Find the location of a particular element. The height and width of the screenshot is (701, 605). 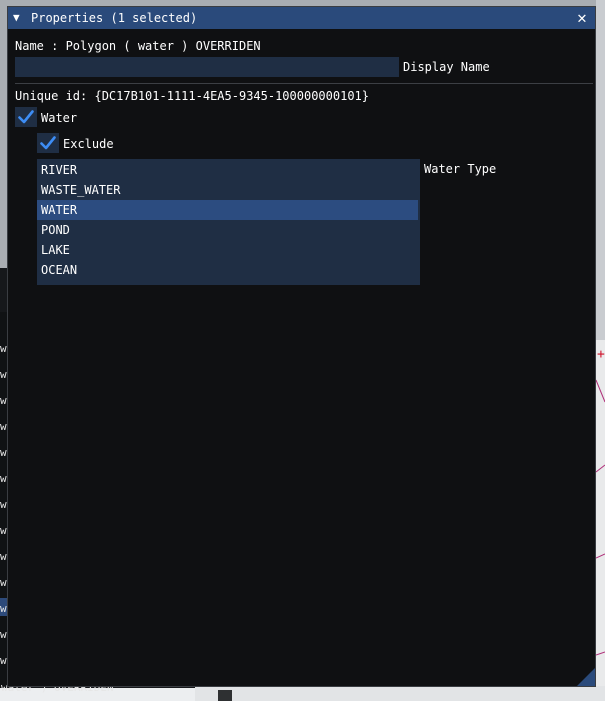

name-line: Name : Polygon ( water ) OVERRIDEN is located at coordinates (138, 46).